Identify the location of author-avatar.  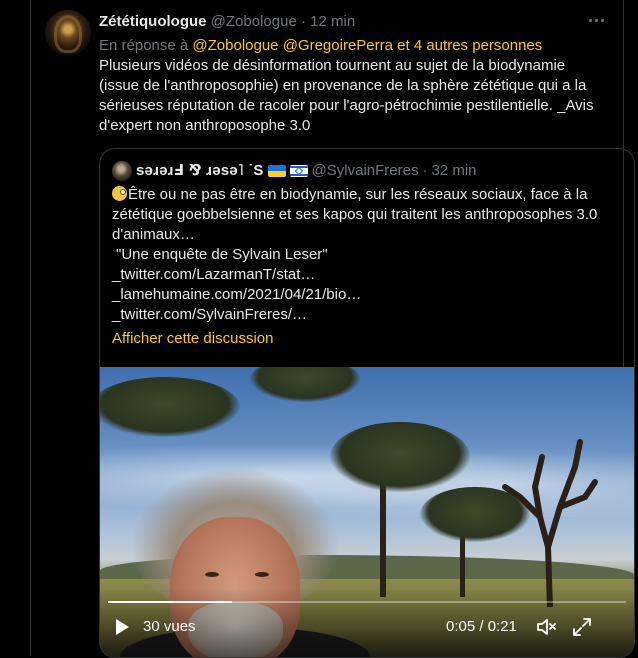
(68, 33).